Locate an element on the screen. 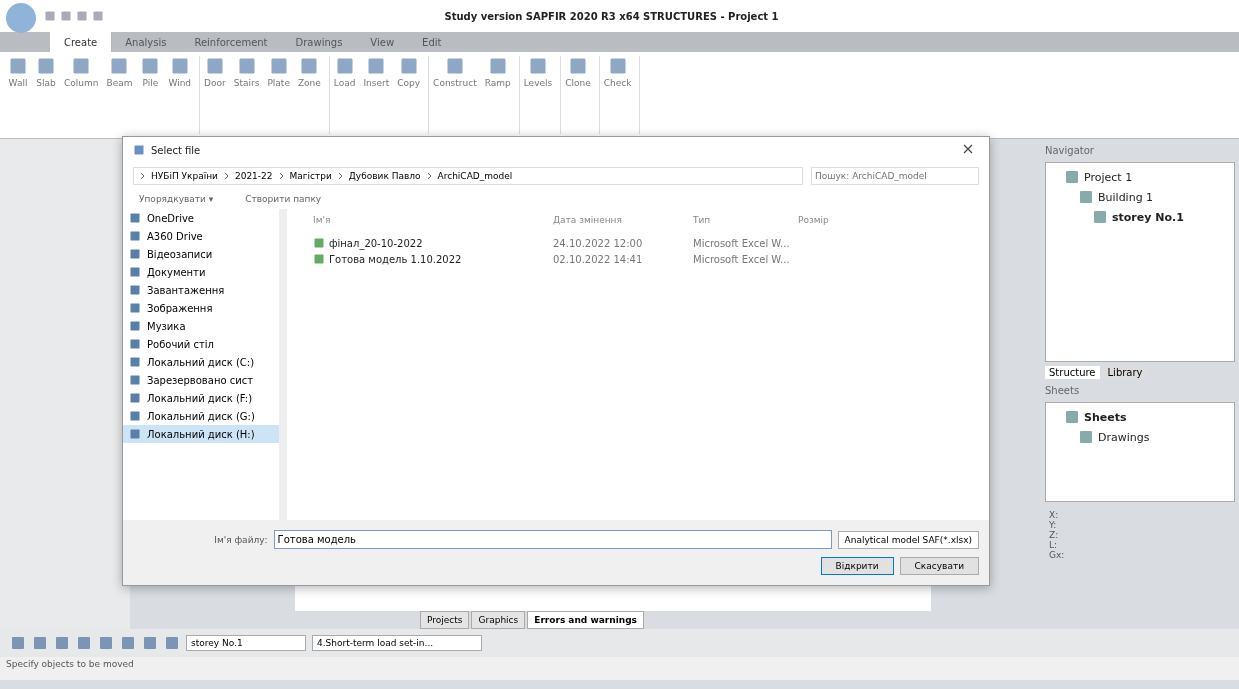 The height and width of the screenshot is (689, 1239). ribbon-tab: Reinforcement is located at coordinates (231, 42).